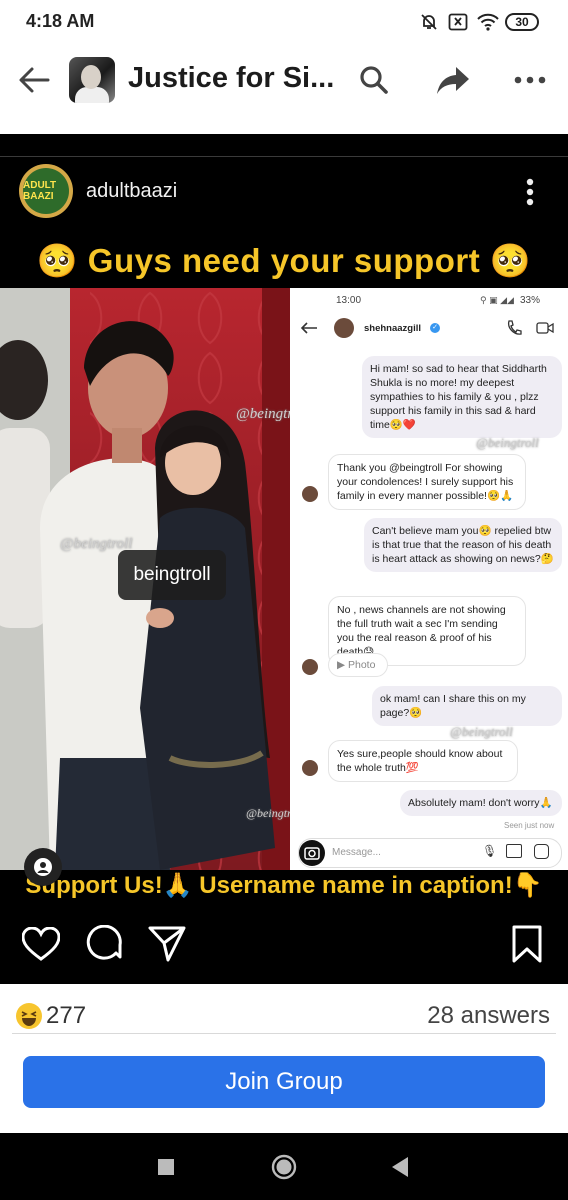  I want to click on battery-icon: 30, so click(522, 22).